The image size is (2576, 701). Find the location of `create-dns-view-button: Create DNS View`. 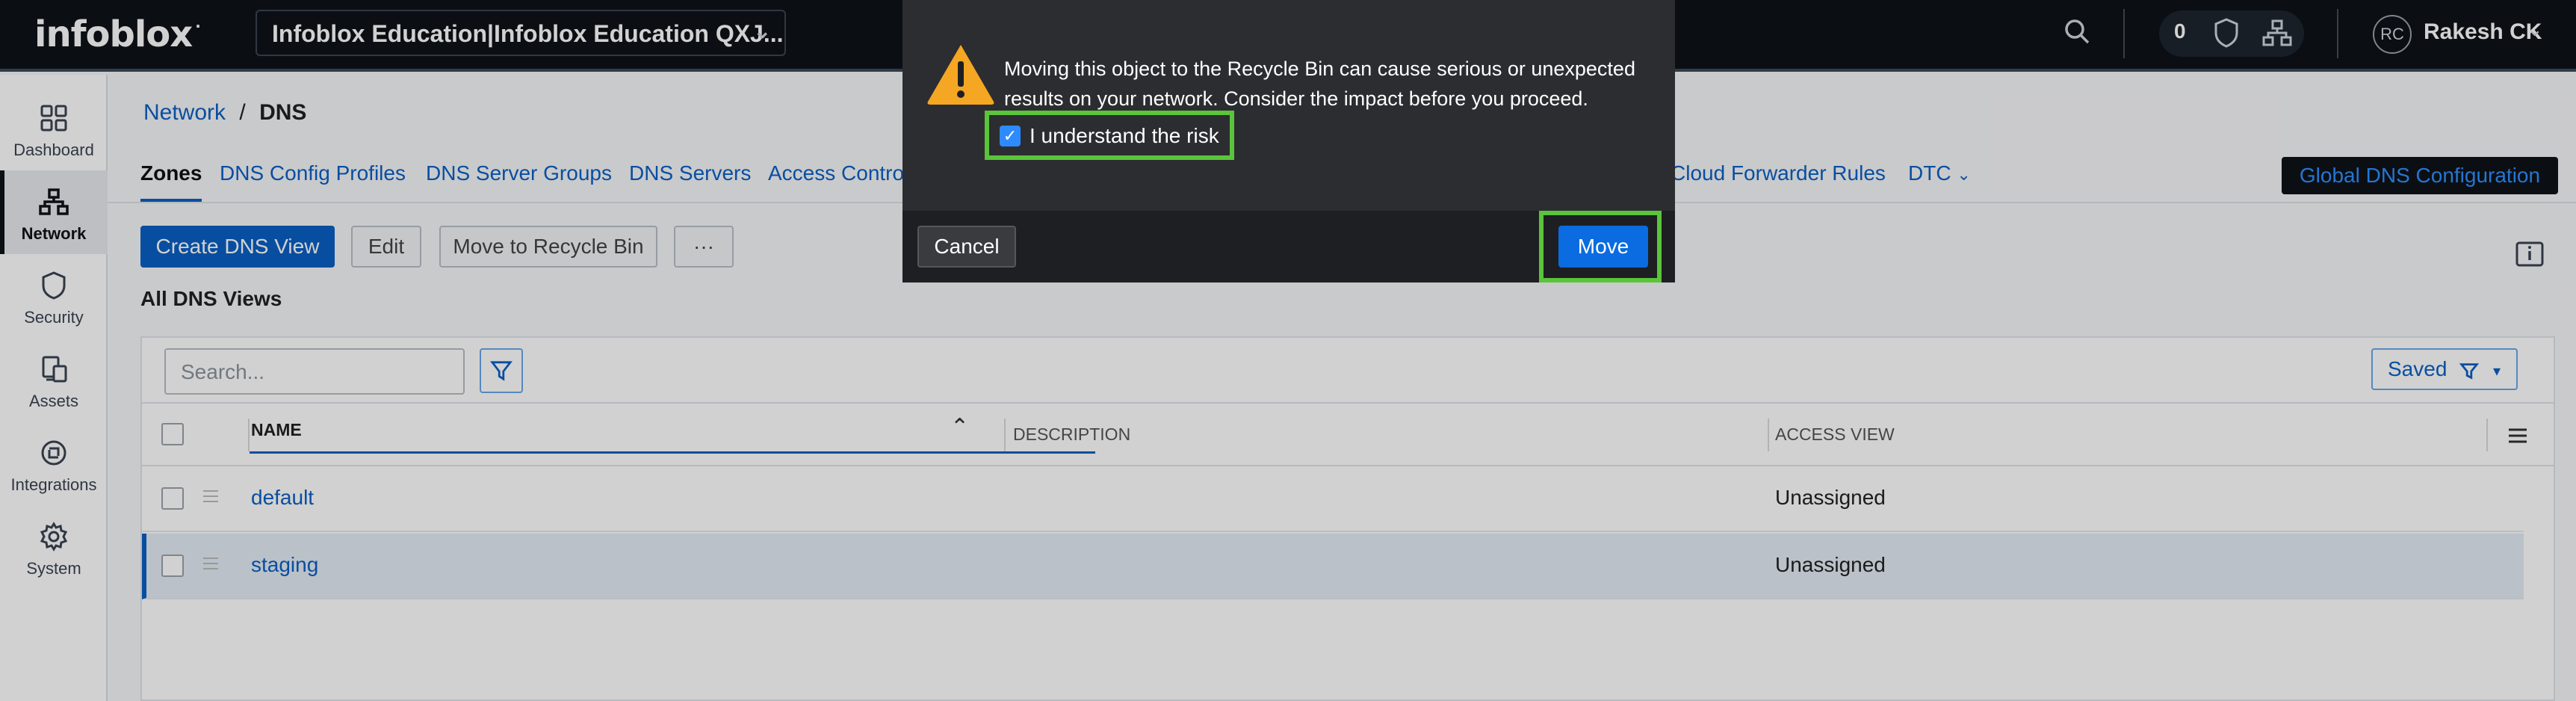

create-dns-view-button: Create DNS View is located at coordinates (237, 247).